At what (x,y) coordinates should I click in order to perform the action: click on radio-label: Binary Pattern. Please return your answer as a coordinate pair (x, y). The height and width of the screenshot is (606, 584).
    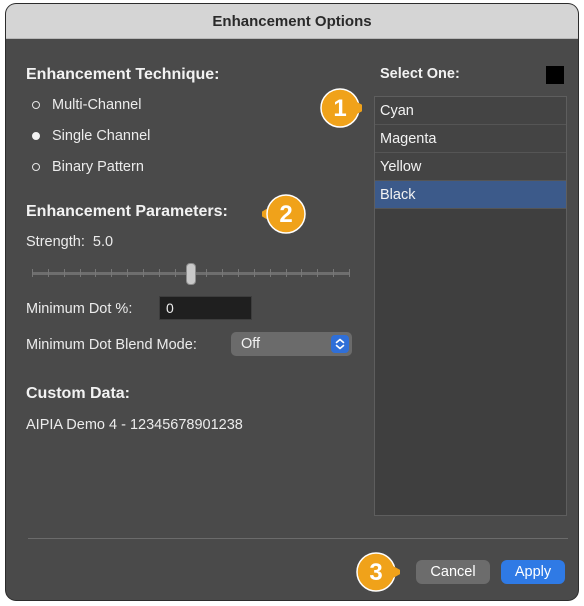
    Looking at the image, I should click on (98, 167).